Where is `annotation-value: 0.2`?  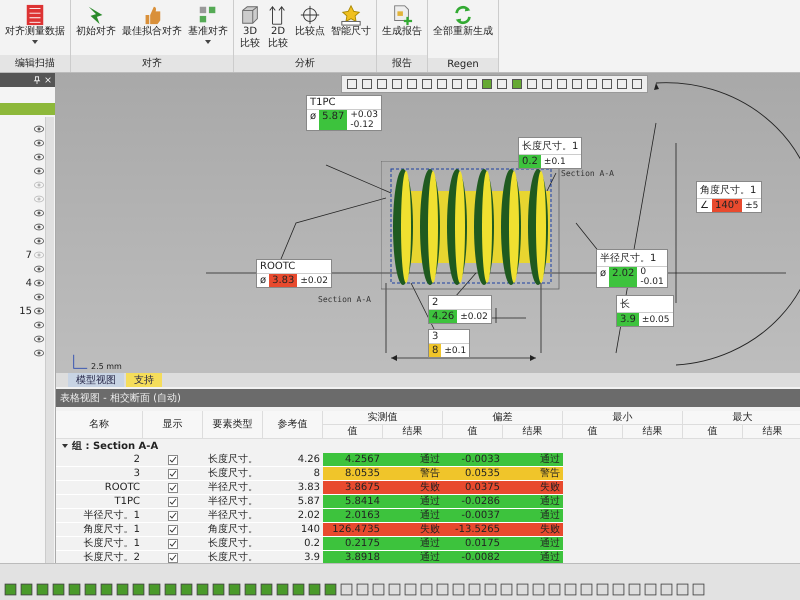 annotation-value: 0.2 is located at coordinates (530, 161).